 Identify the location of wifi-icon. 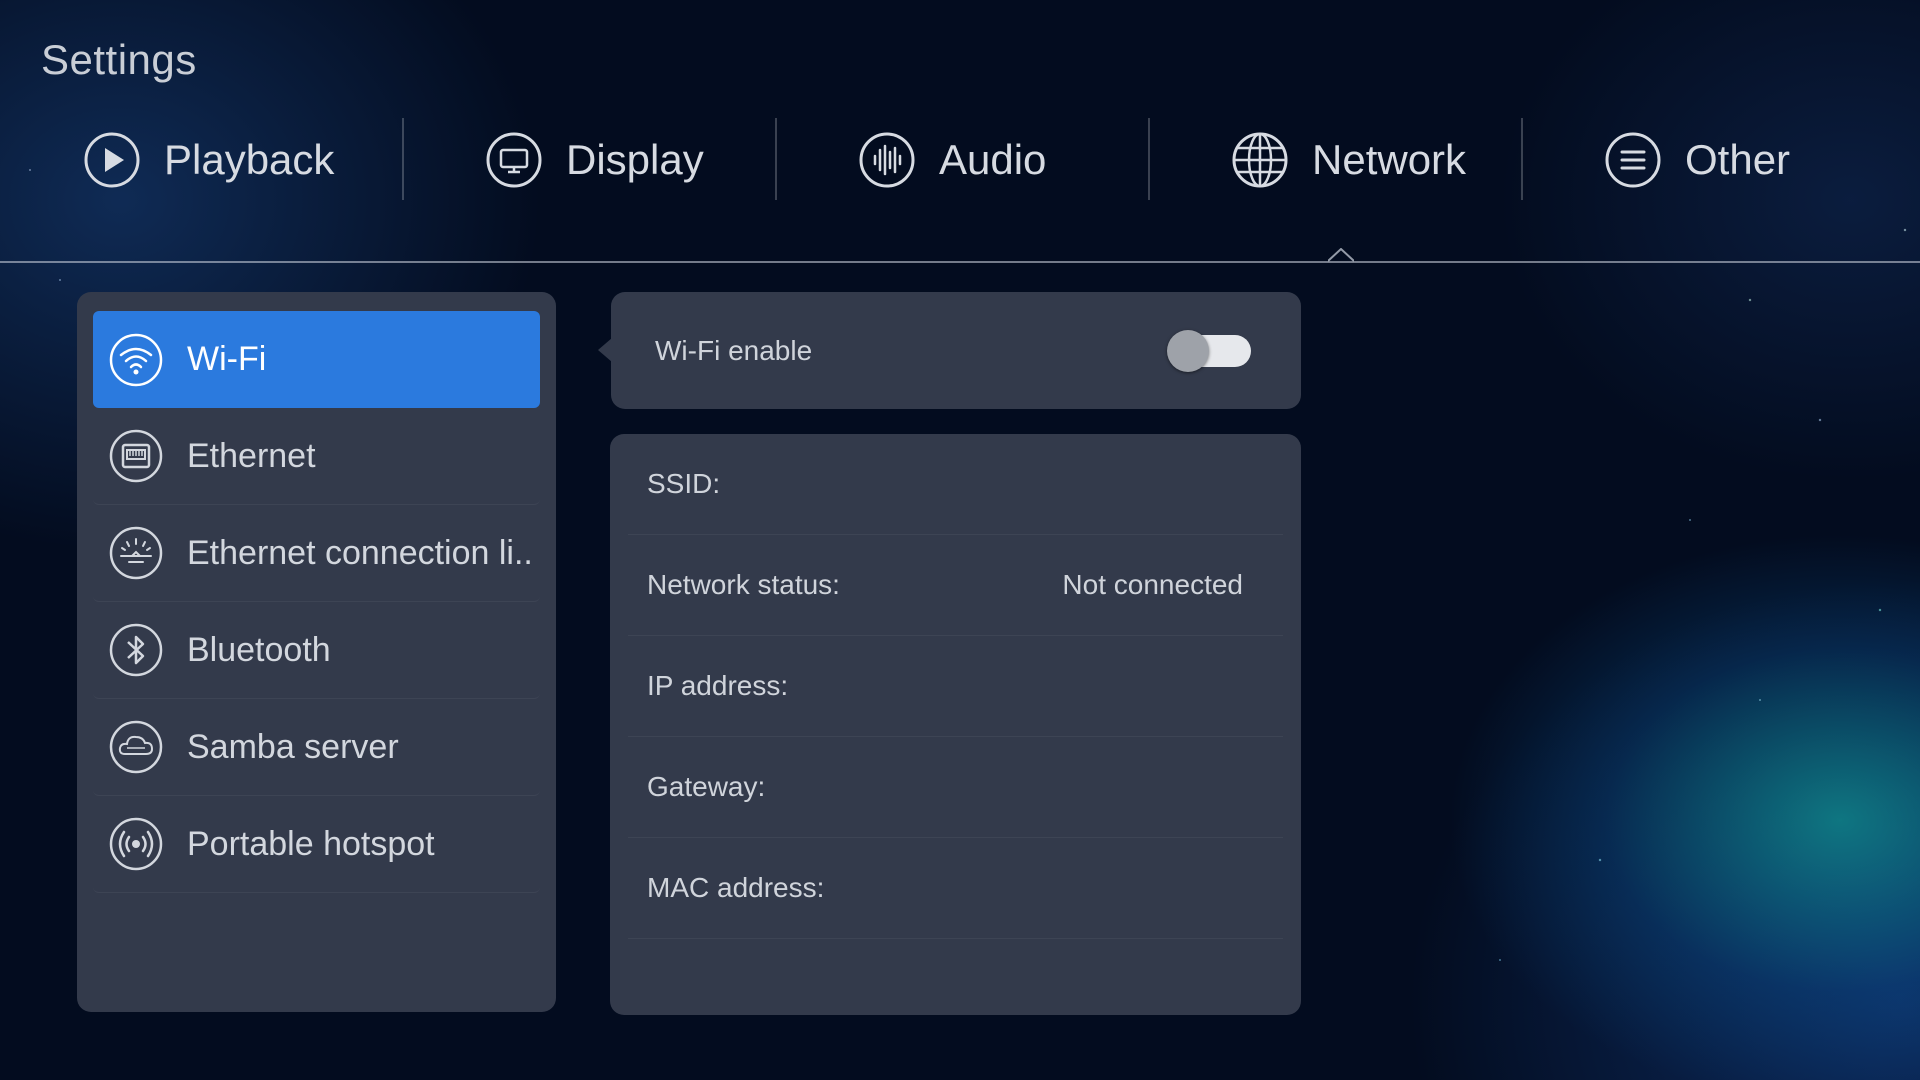
(136, 359).